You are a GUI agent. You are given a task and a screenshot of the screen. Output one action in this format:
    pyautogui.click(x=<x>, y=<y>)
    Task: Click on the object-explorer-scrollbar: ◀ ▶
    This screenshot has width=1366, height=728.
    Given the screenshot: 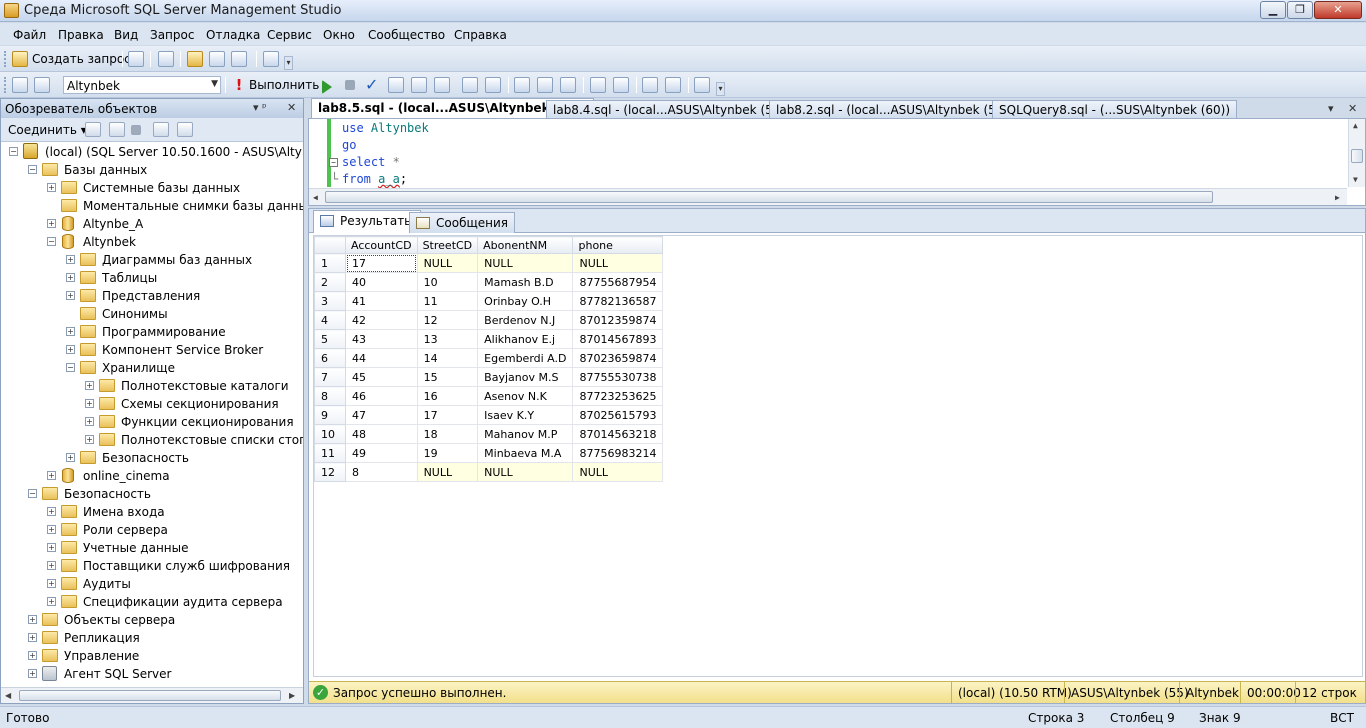 What is the action you would take?
    pyautogui.click(x=152, y=695)
    